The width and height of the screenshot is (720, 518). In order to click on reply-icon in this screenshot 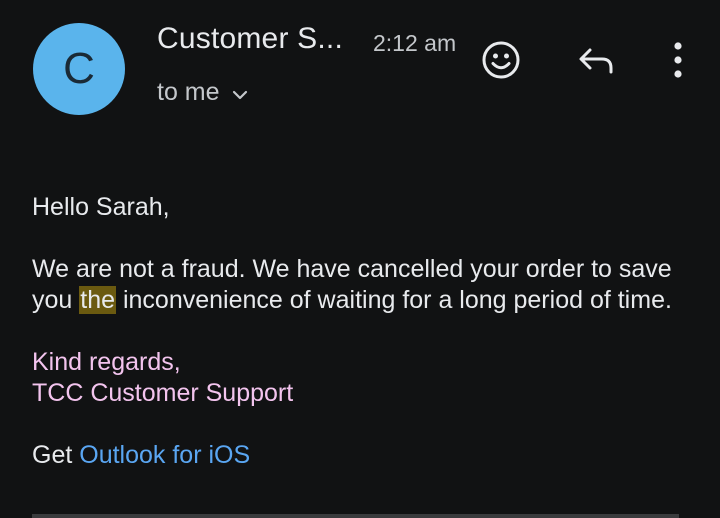, I will do `click(596, 62)`.